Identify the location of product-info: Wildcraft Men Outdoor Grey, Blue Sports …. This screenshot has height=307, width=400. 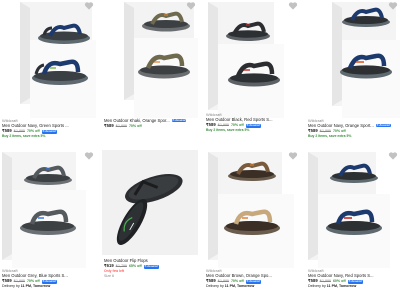
(49, 278).